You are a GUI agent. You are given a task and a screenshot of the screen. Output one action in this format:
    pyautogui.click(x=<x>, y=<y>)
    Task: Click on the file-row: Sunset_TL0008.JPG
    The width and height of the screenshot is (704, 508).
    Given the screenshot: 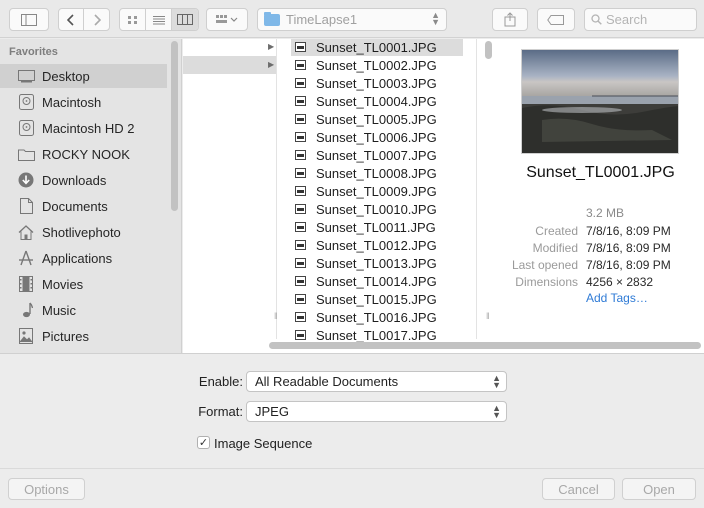 What is the action you would take?
    pyautogui.click(x=377, y=173)
    